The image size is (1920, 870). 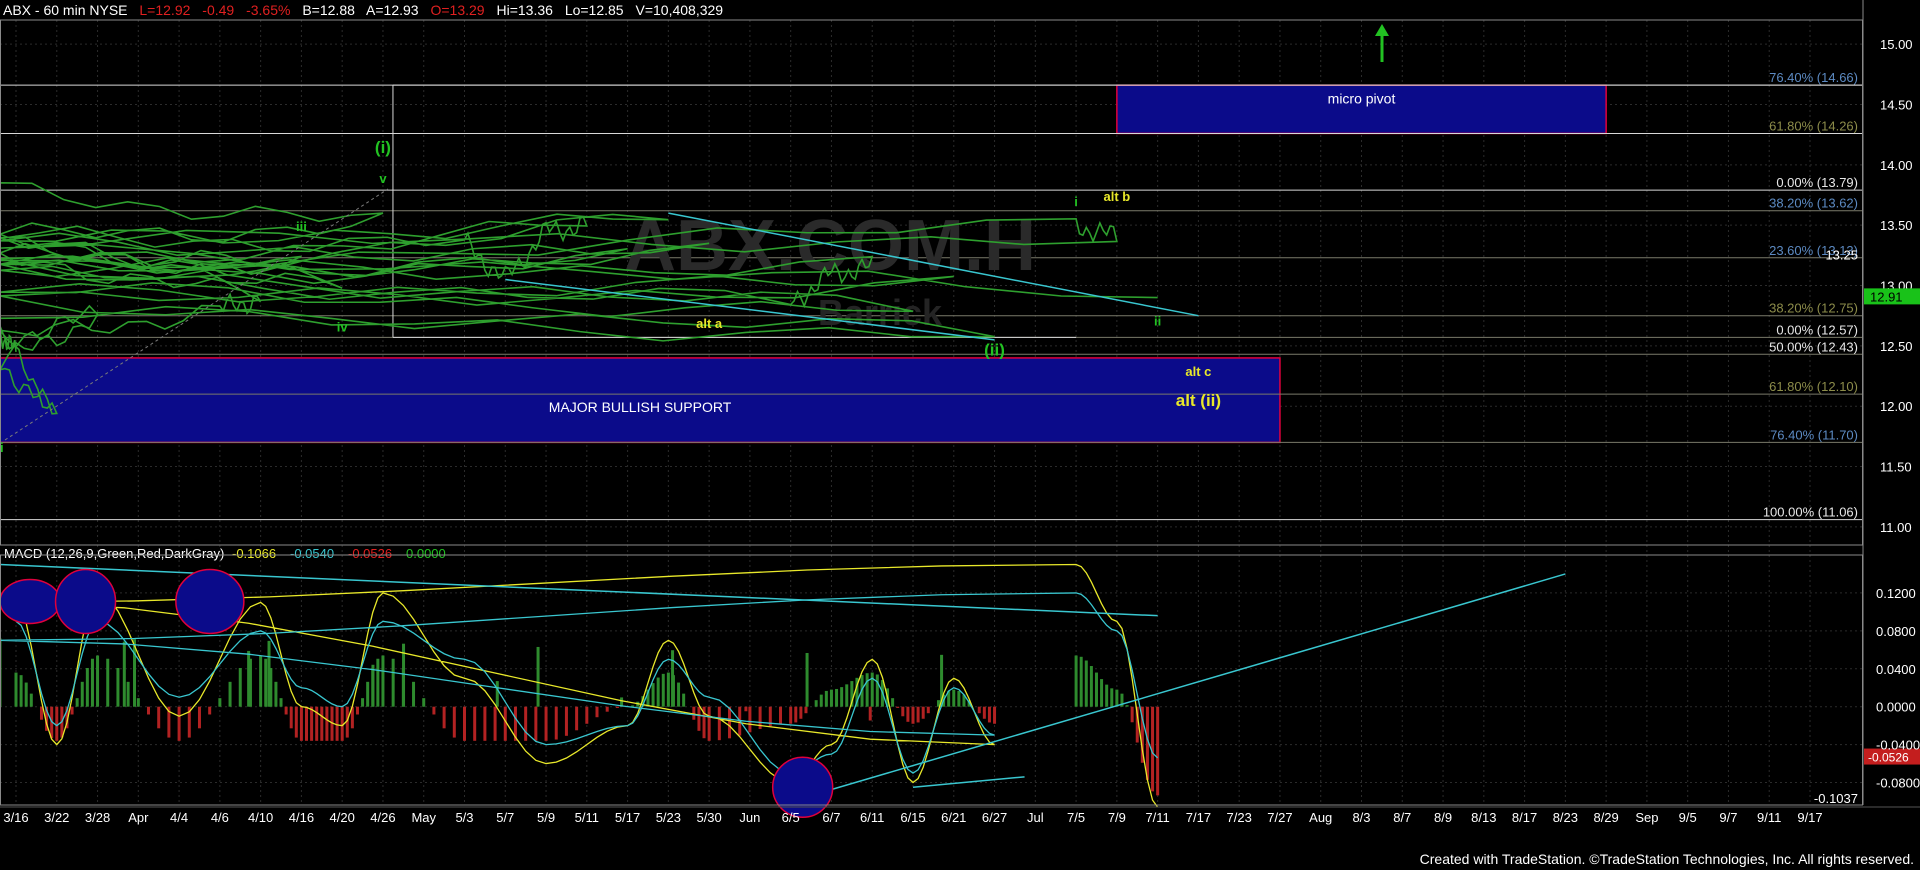 What do you see at coordinates (1116, 196) in the screenshot?
I see `wave-label: alt b` at bounding box center [1116, 196].